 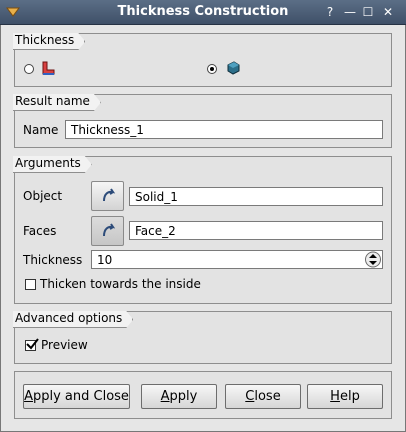 I want to click on faces-select-button, so click(x=107, y=231).